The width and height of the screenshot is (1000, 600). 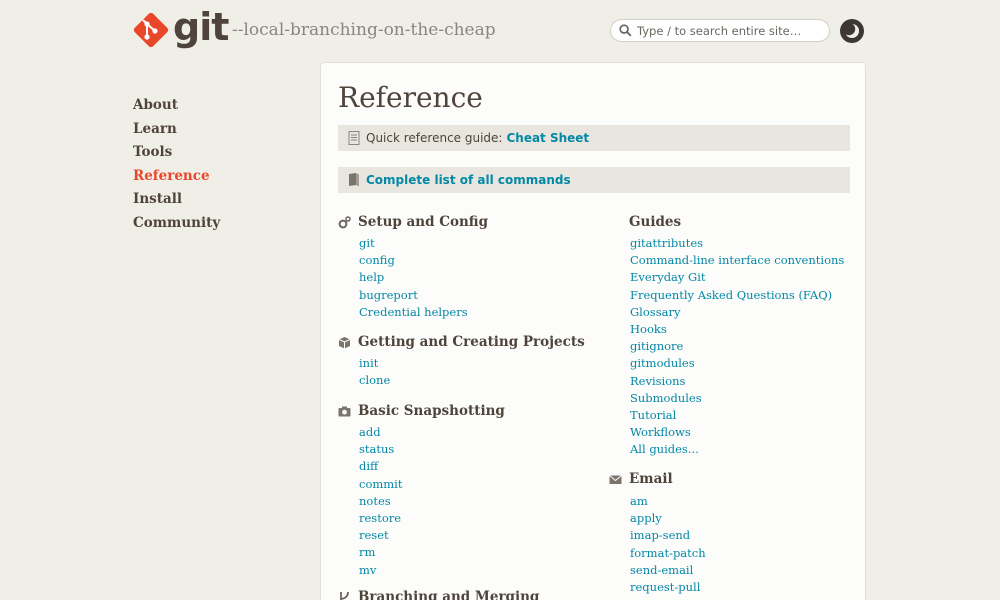 I want to click on search-input, so click(x=732, y=30).